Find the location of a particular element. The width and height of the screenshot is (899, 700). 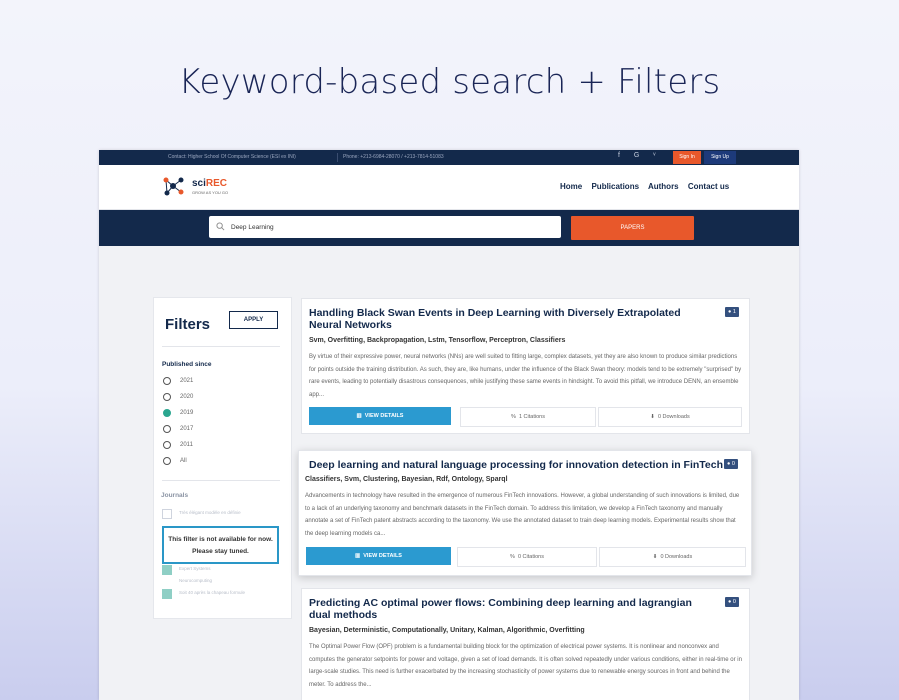

logo-wordmark: sciREC is located at coordinates (210, 183).